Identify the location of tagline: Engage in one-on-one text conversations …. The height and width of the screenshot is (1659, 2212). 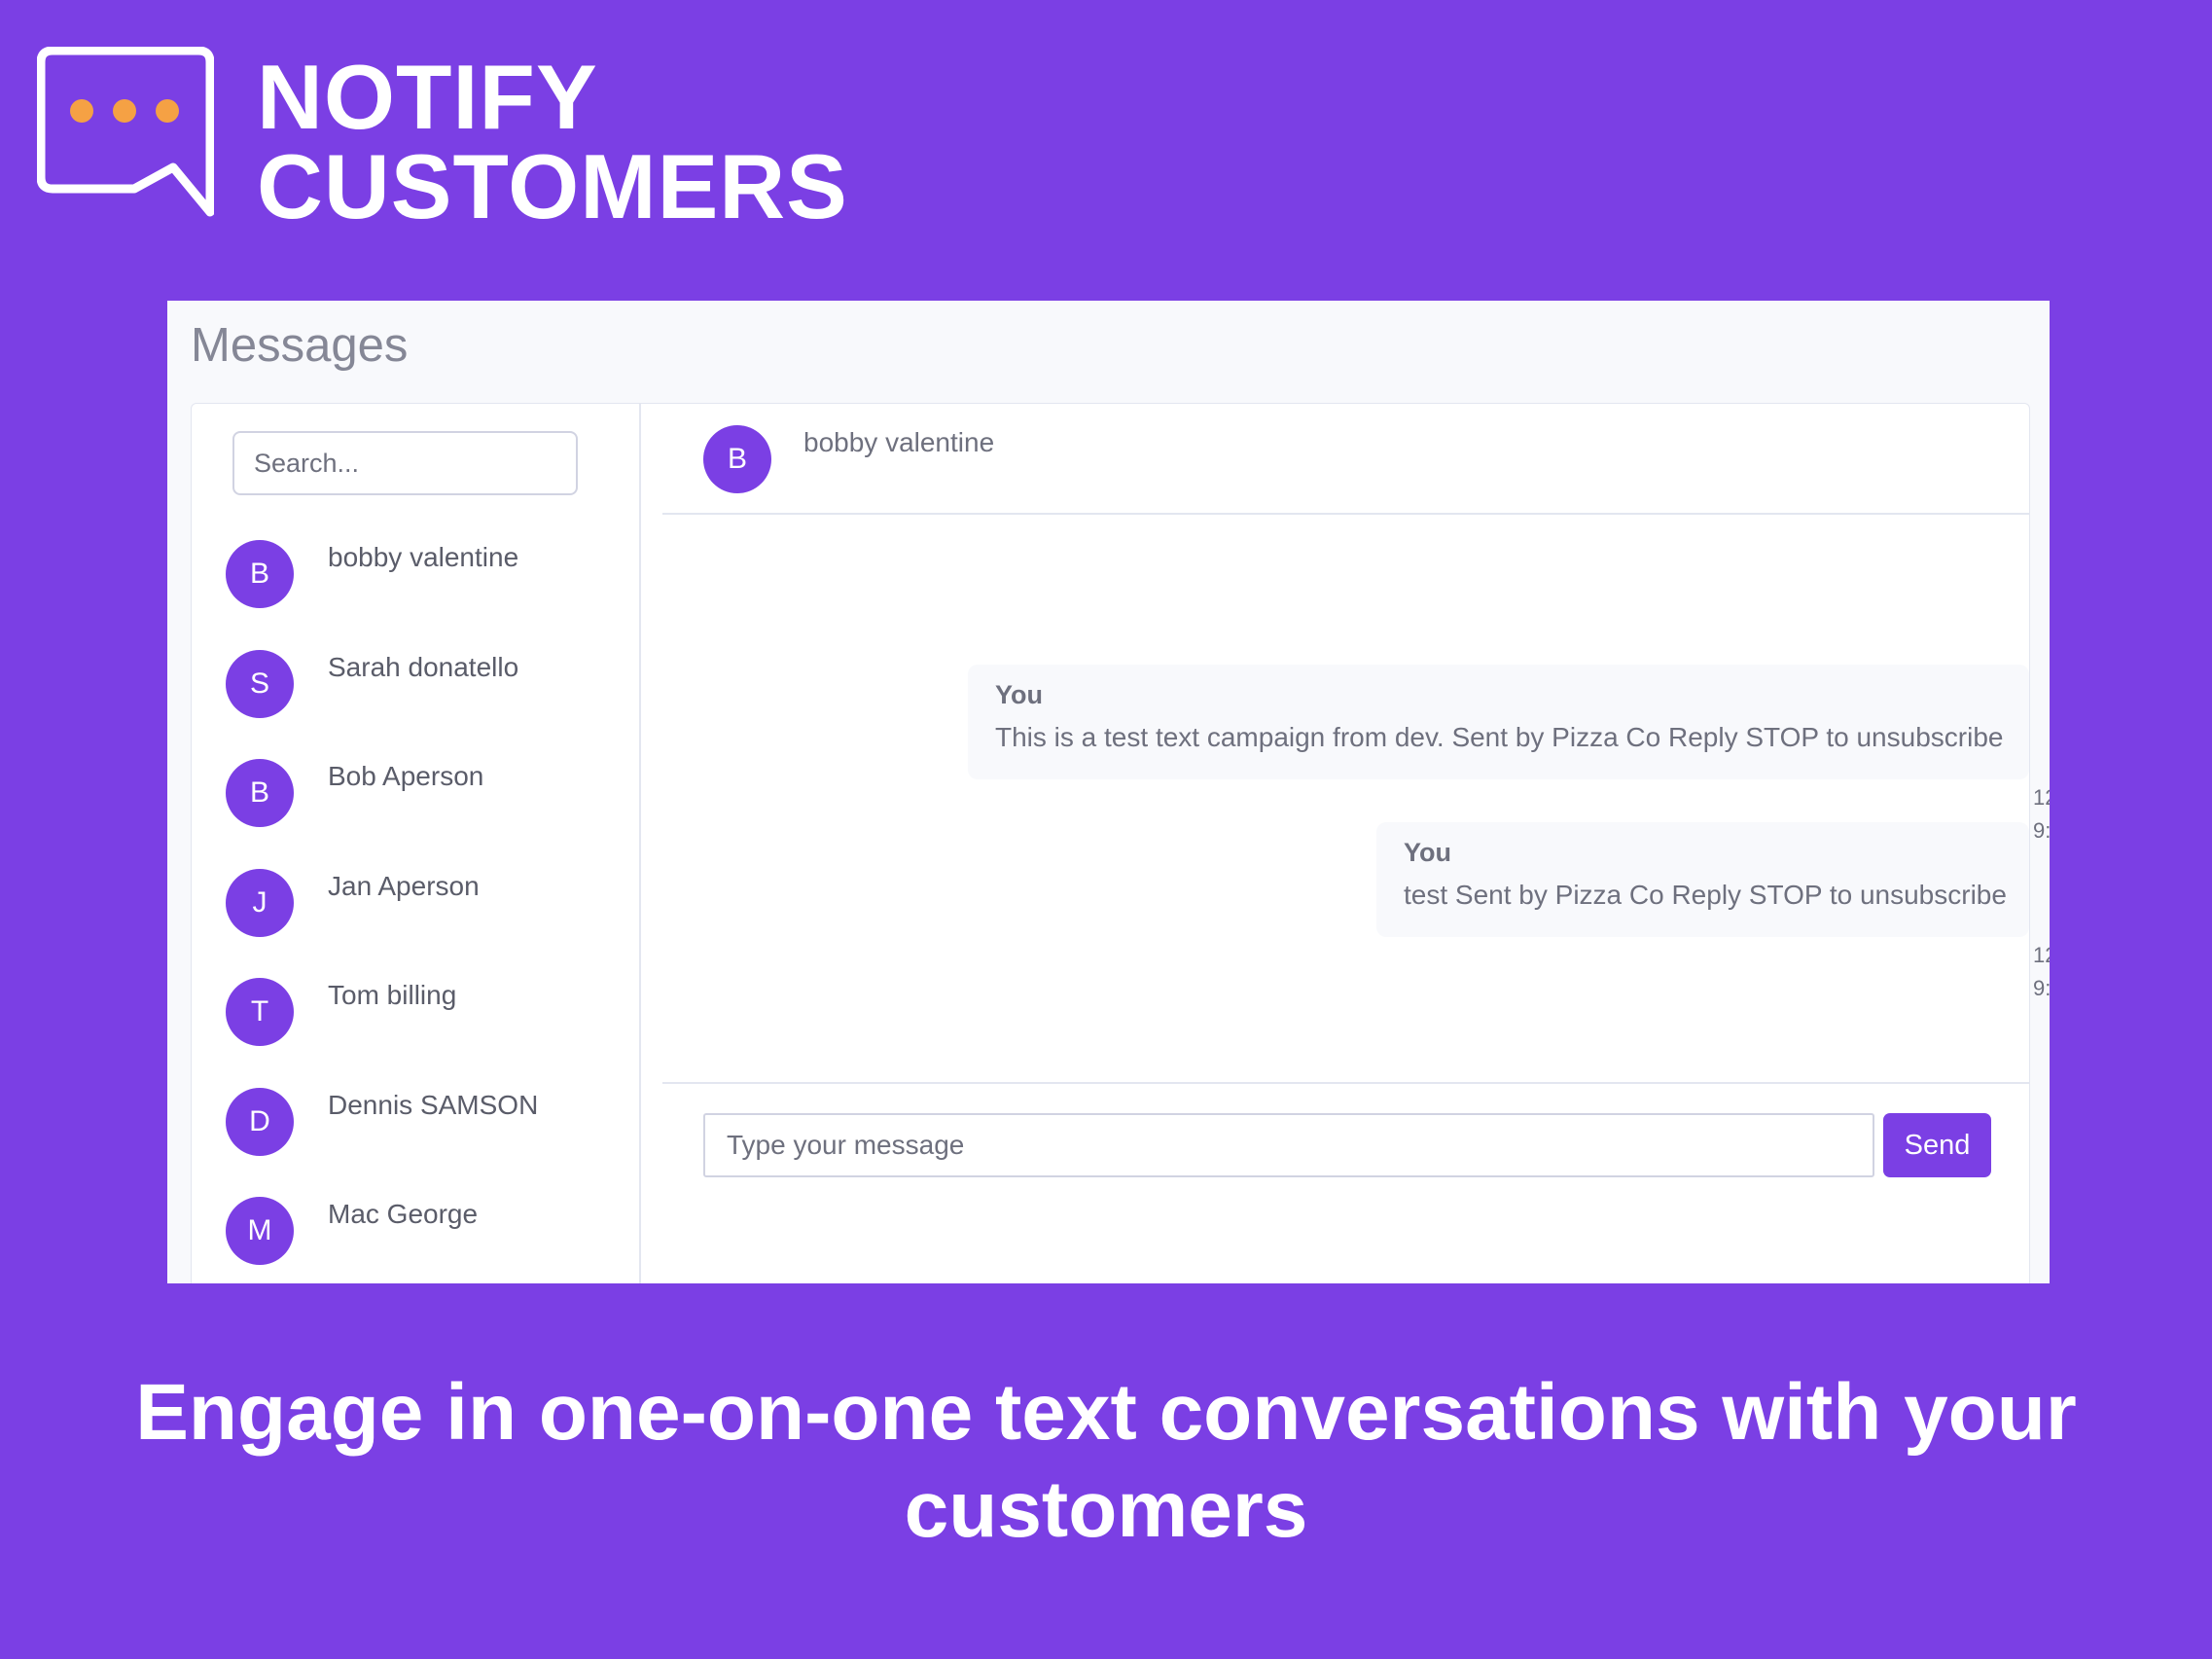
(1106, 1461).